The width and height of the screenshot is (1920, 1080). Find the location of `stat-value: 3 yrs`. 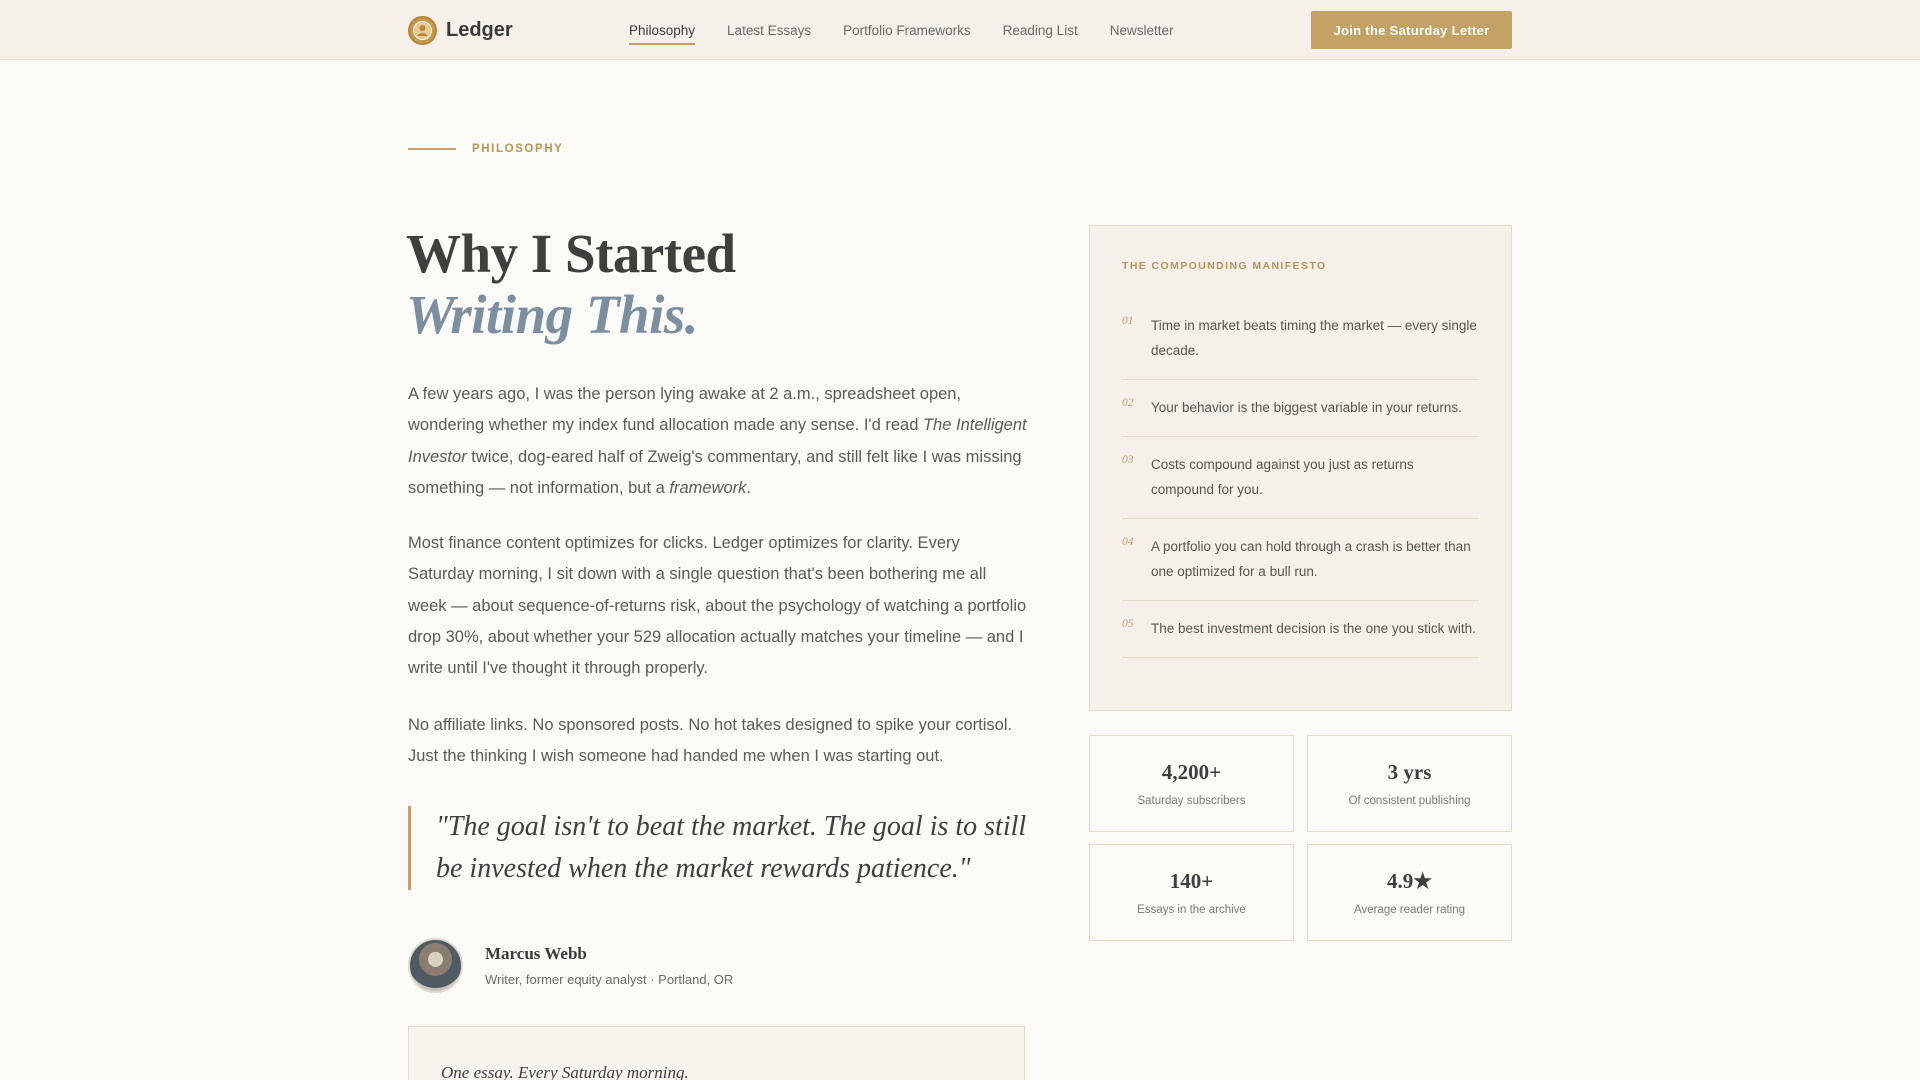

stat-value: 3 yrs is located at coordinates (1409, 772).